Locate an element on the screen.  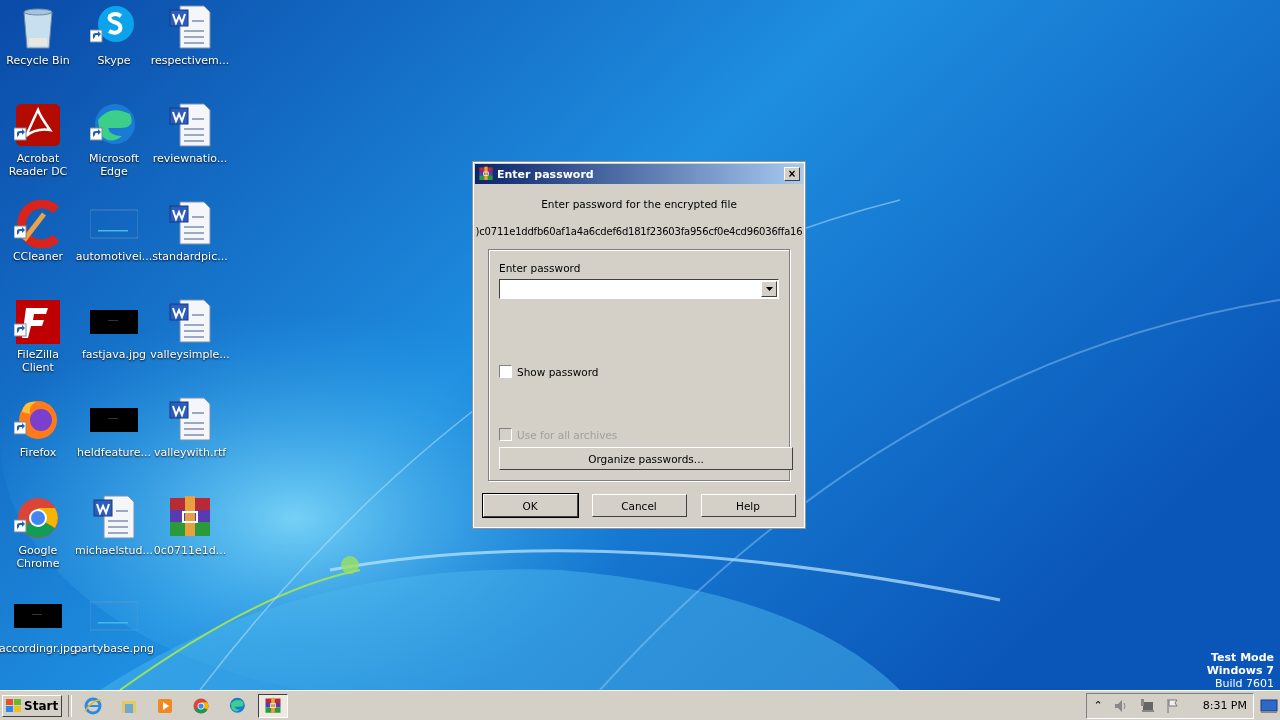
clock: 8:31 PM is located at coordinates (1224, 705).